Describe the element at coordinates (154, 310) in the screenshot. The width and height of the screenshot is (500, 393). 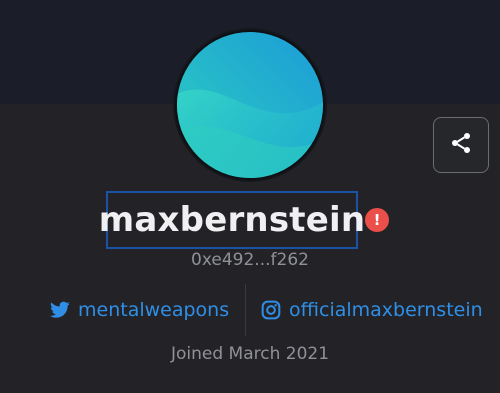
I see `twitter-handle: mentalweapons` at that location.